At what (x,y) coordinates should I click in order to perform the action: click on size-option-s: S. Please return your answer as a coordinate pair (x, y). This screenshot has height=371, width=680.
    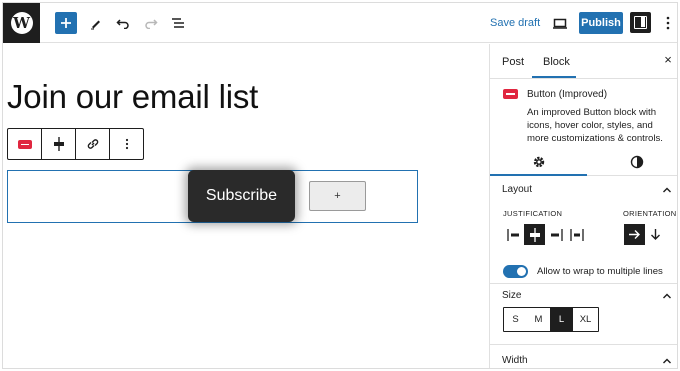
    Looking at the image, I should click on (515, 319).